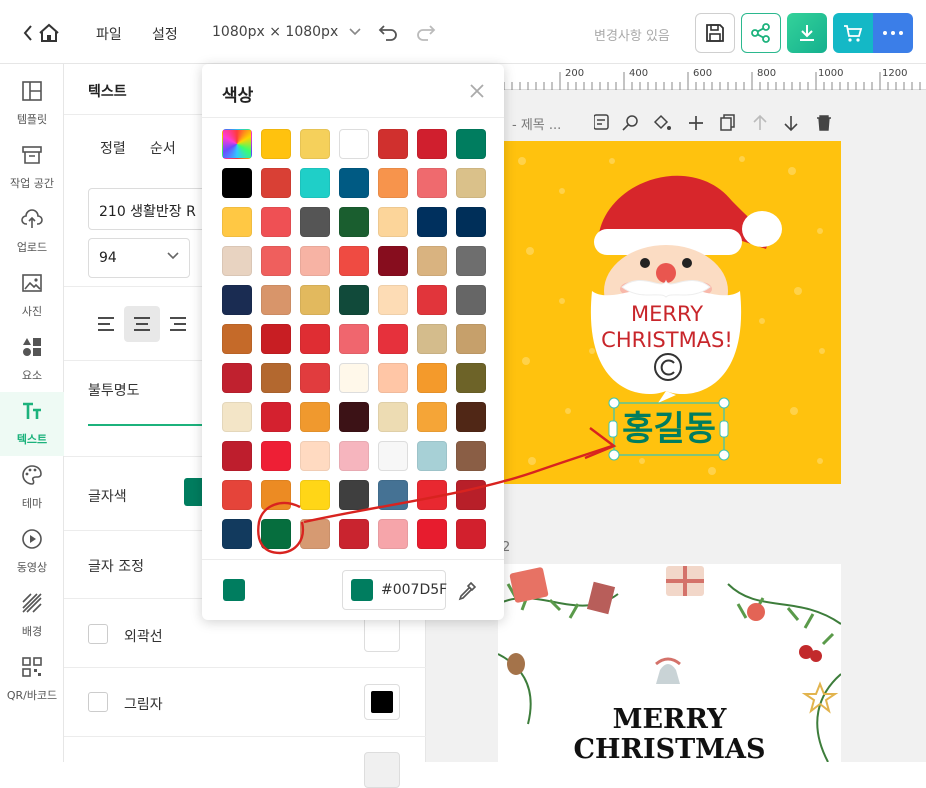 This screenshot has height=788, width=926. Describe the element at coordinates (669, 663) in the screenshot. I see `design-card-wreath: MERRY CHRISTMAS` at that location.